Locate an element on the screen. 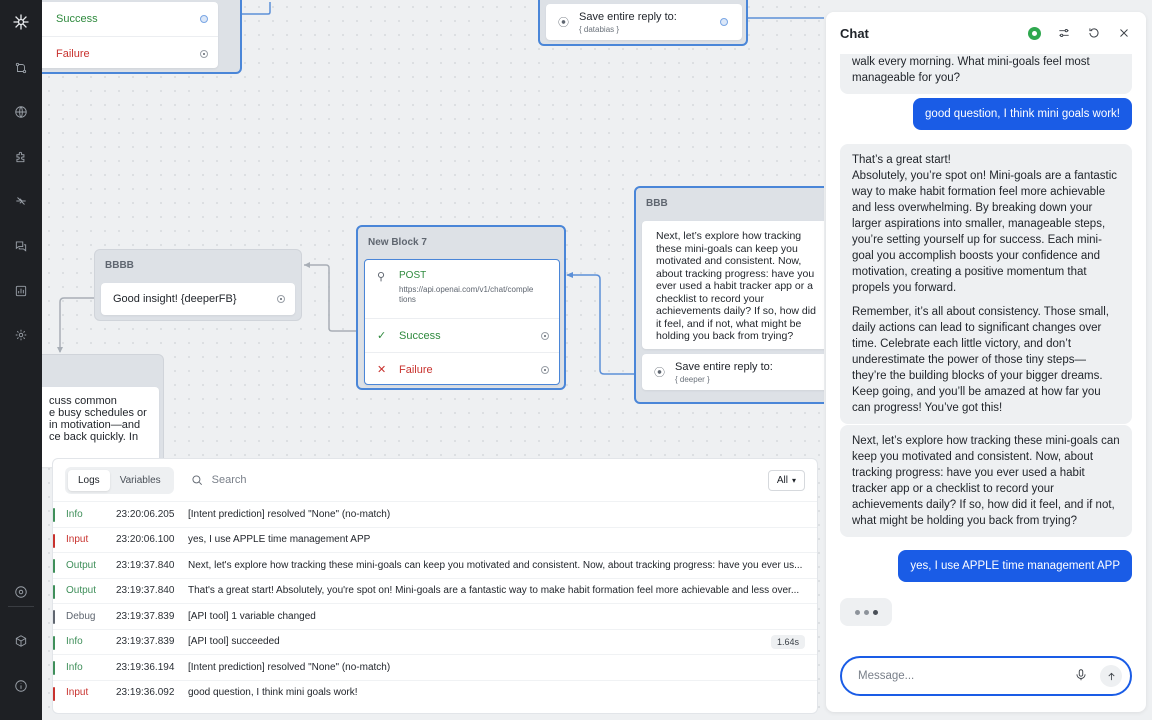 The height and width of the screenshot is (720, 1152). block-ports-card: ✓ Success ✕ Failure is located at coordinates (130, 35).